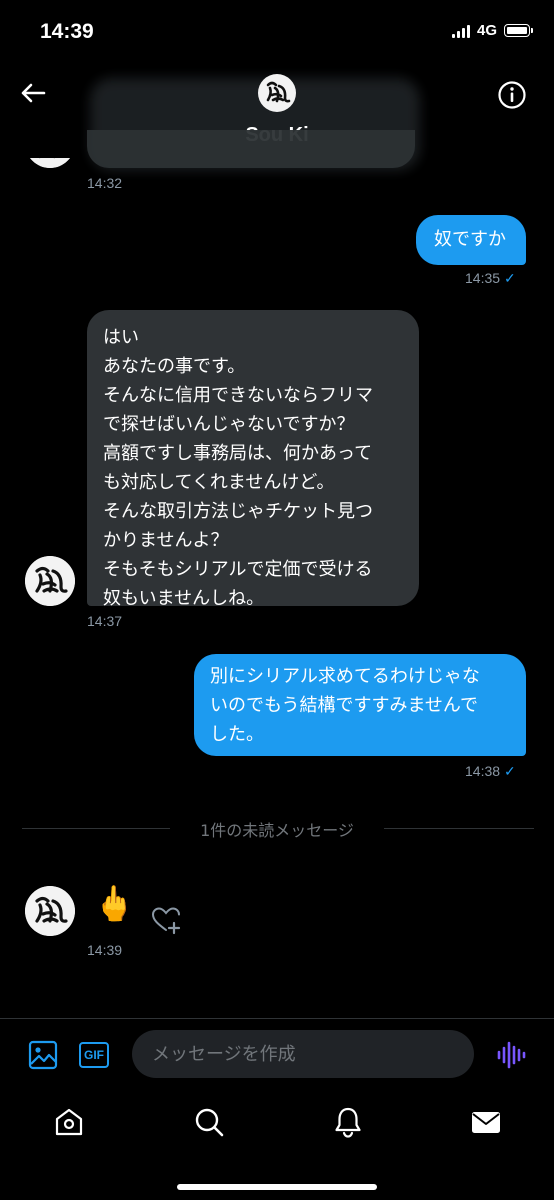 The height and width of the screenshot is (1200, 554). What do you see at coordinates (166, 540) in the screenshot?
I see `message-line: かりませんよ？` at bounding box center [166, 540].